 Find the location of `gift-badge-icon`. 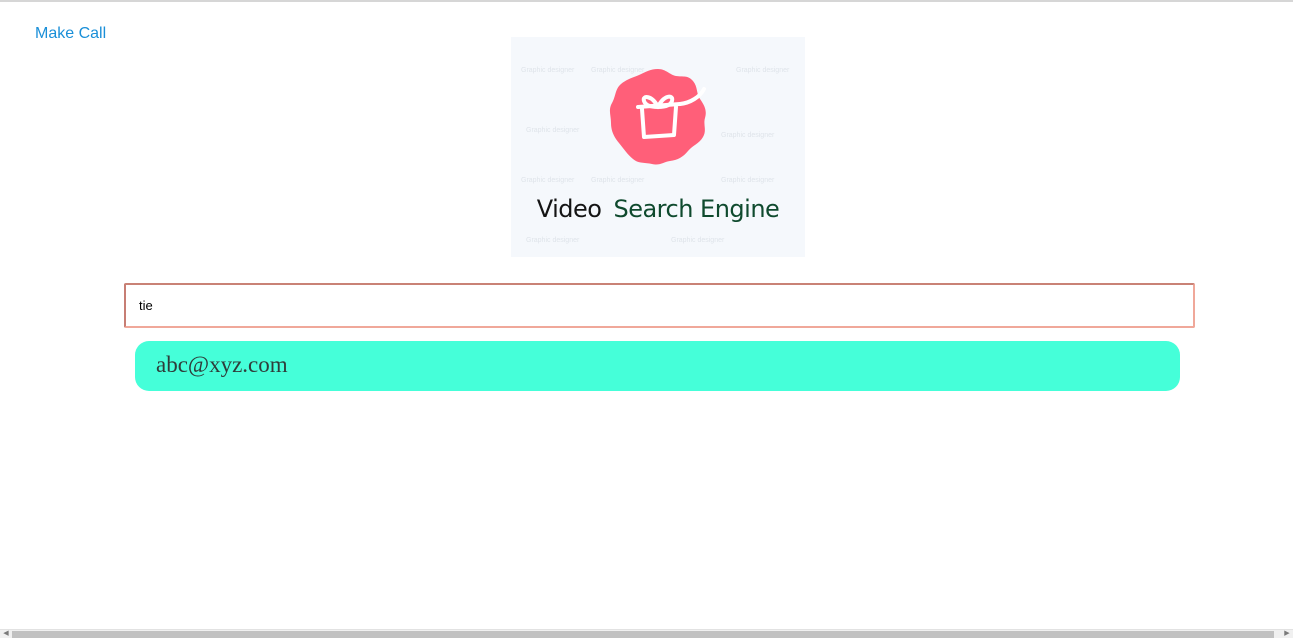

gift-badge-icon is located at coordinates (657, 117).